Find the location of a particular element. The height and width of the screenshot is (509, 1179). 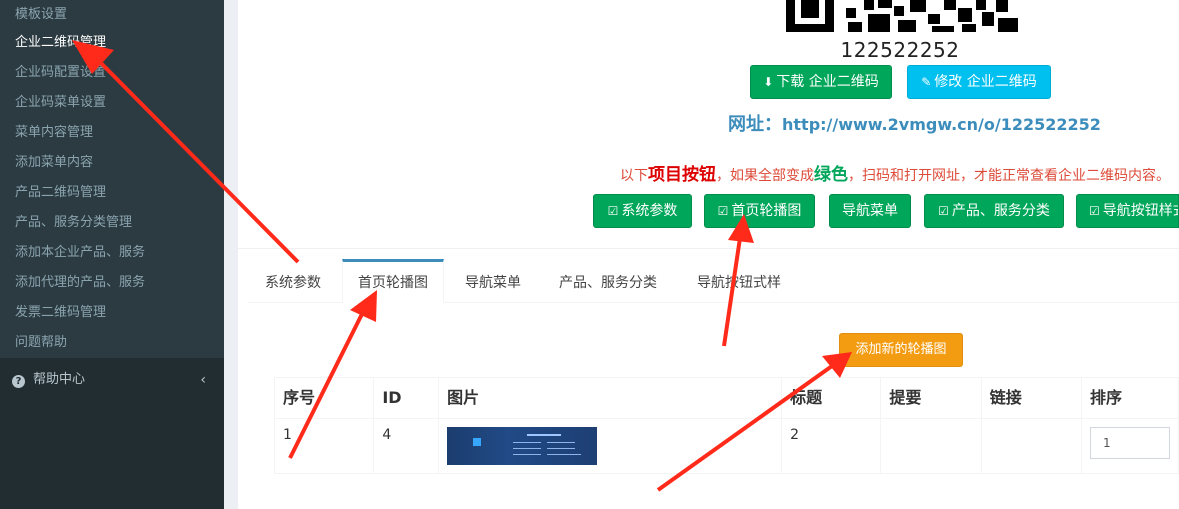

tab-home-carousel: 首页轮播图 is located at coordinates (393, 281).